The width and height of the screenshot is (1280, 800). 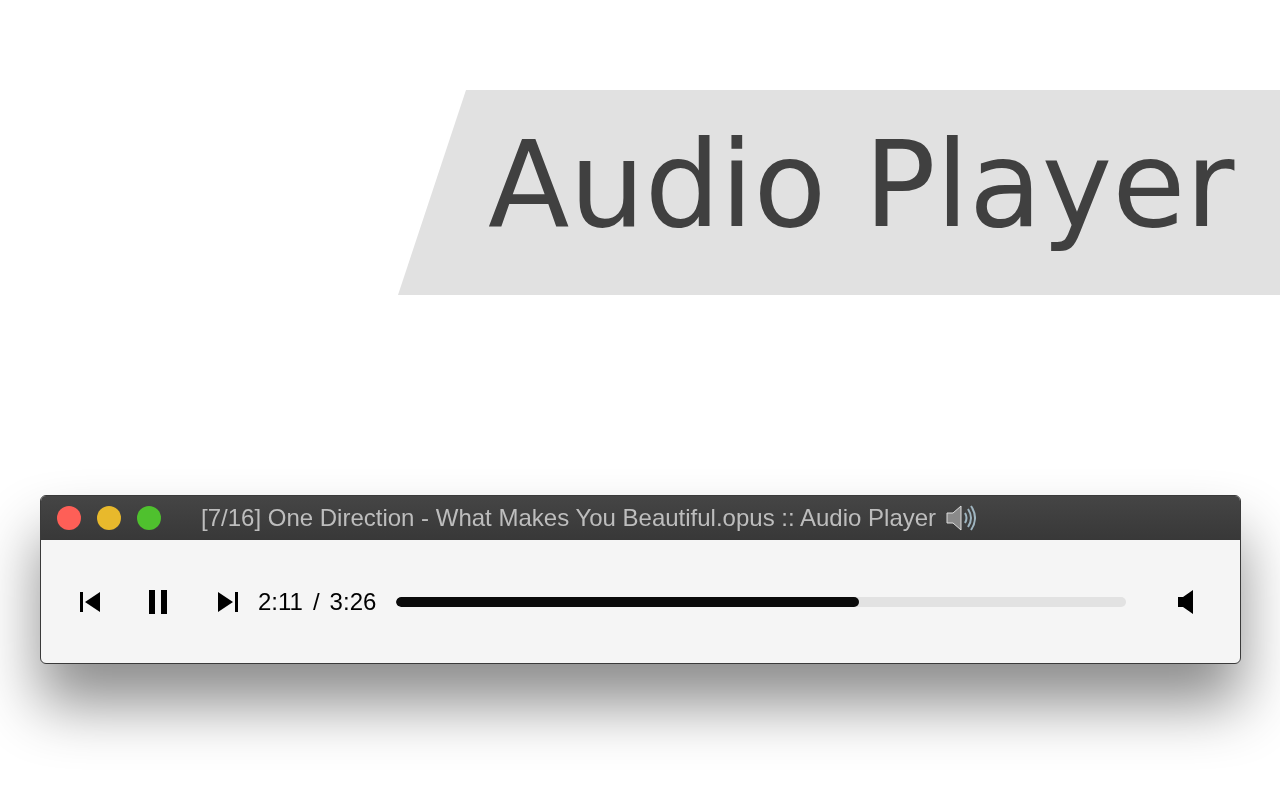 I want to click on maximize-button, so click(x=149, y=518).